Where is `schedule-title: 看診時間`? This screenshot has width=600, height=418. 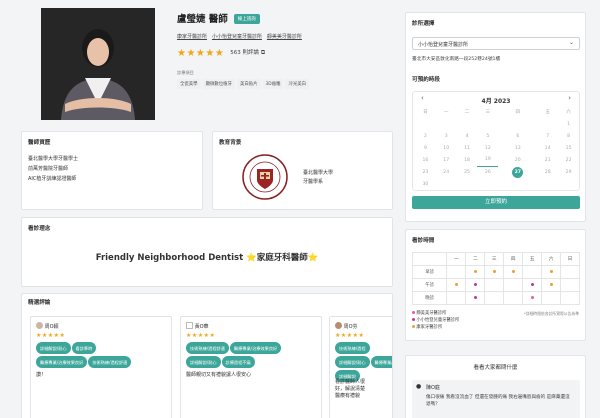 schedule-title: 看診時間 is located at coordinates (423, 241).